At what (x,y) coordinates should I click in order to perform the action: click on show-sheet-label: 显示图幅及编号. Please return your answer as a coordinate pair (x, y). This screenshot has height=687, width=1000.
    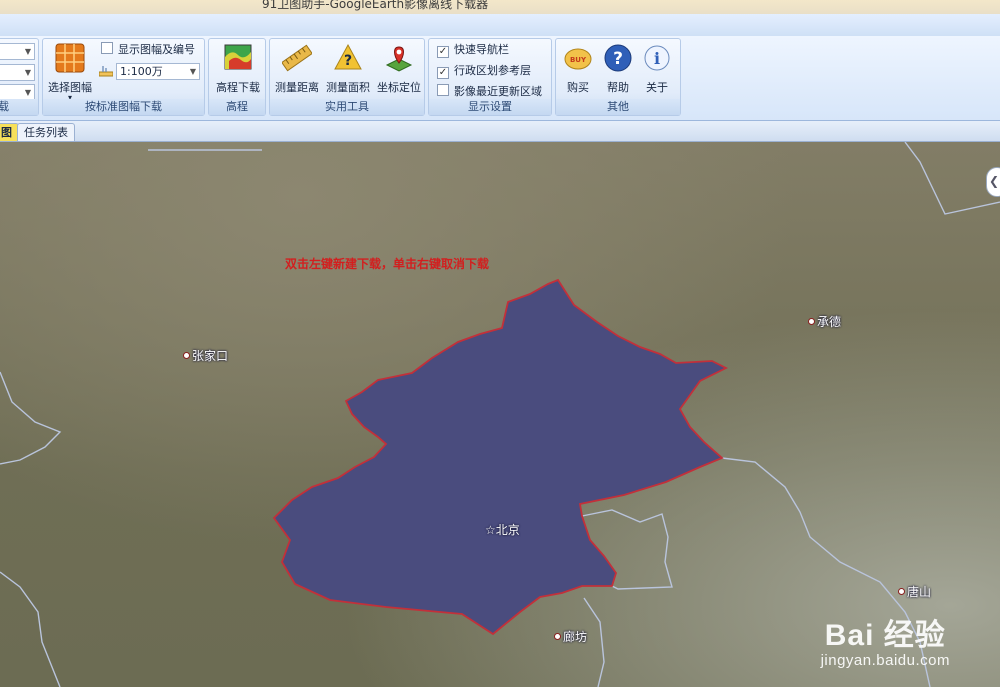
    Looking at the image, I should click on (156, 49).